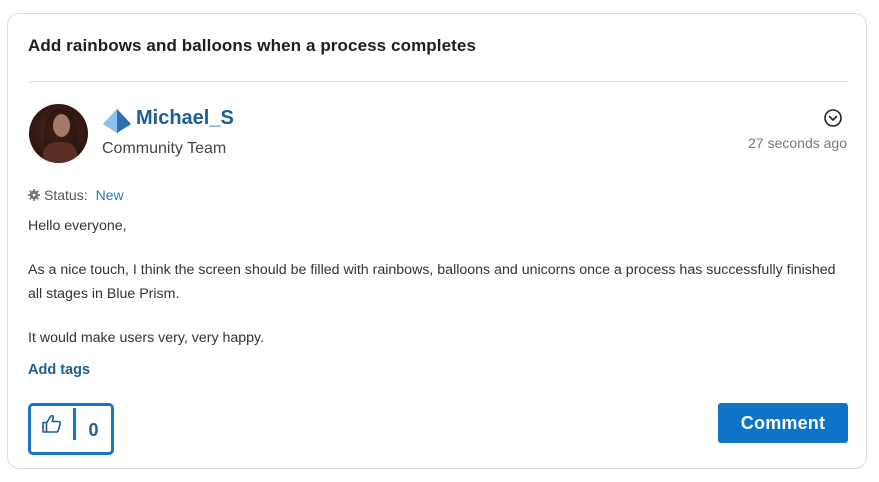 The image size is (879, 482). I want to click on body-paragraph: Hello everyone,, so click(77, 226).